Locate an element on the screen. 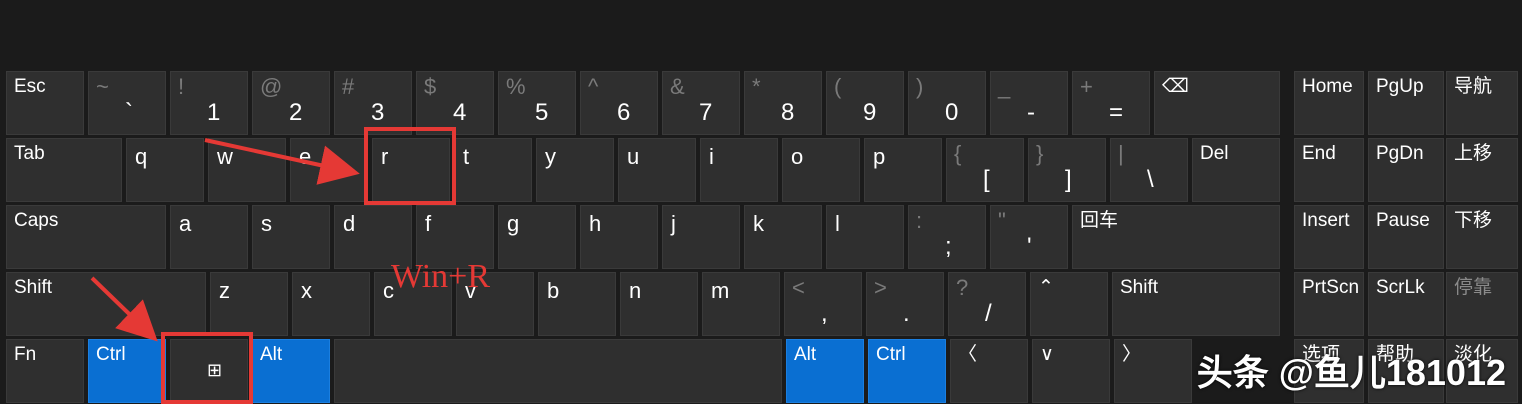 The width and height of the screenshot is (1522, 404). key-u: u is located at coordinates (657, 170).